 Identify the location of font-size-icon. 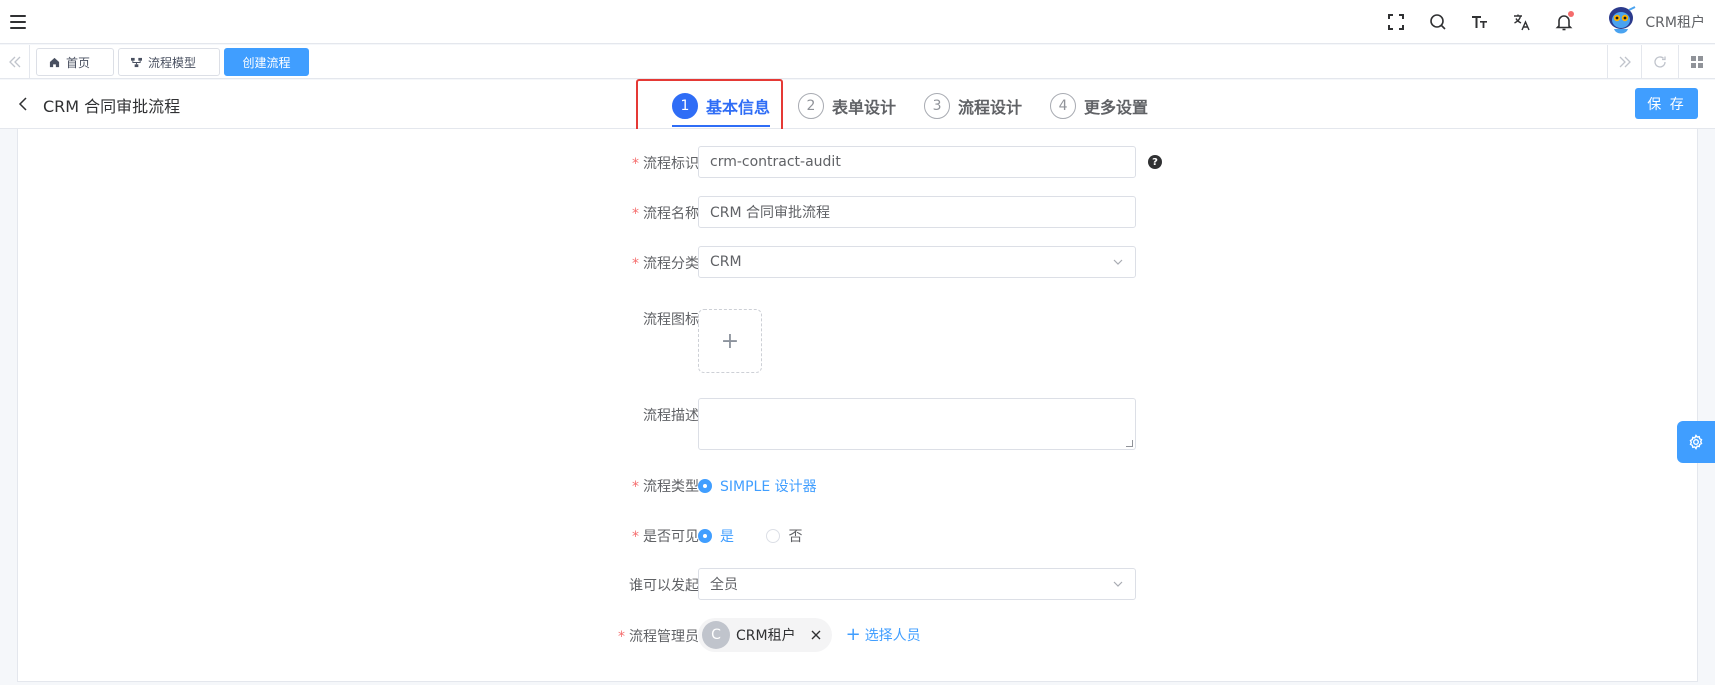
(1480, 22).